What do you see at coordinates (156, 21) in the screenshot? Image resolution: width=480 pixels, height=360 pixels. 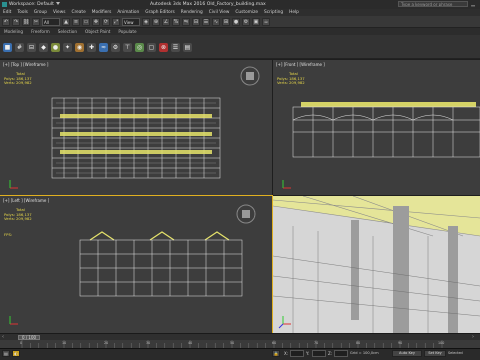 I see `snap-icon: ⊕` at bounding box center [156, 21].